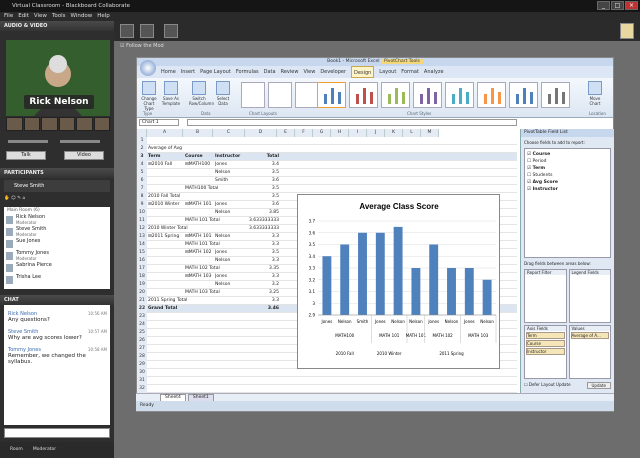 The height and width of the screenshot is (458, 640). I want to click on app-share-icon, so click(147, 31).